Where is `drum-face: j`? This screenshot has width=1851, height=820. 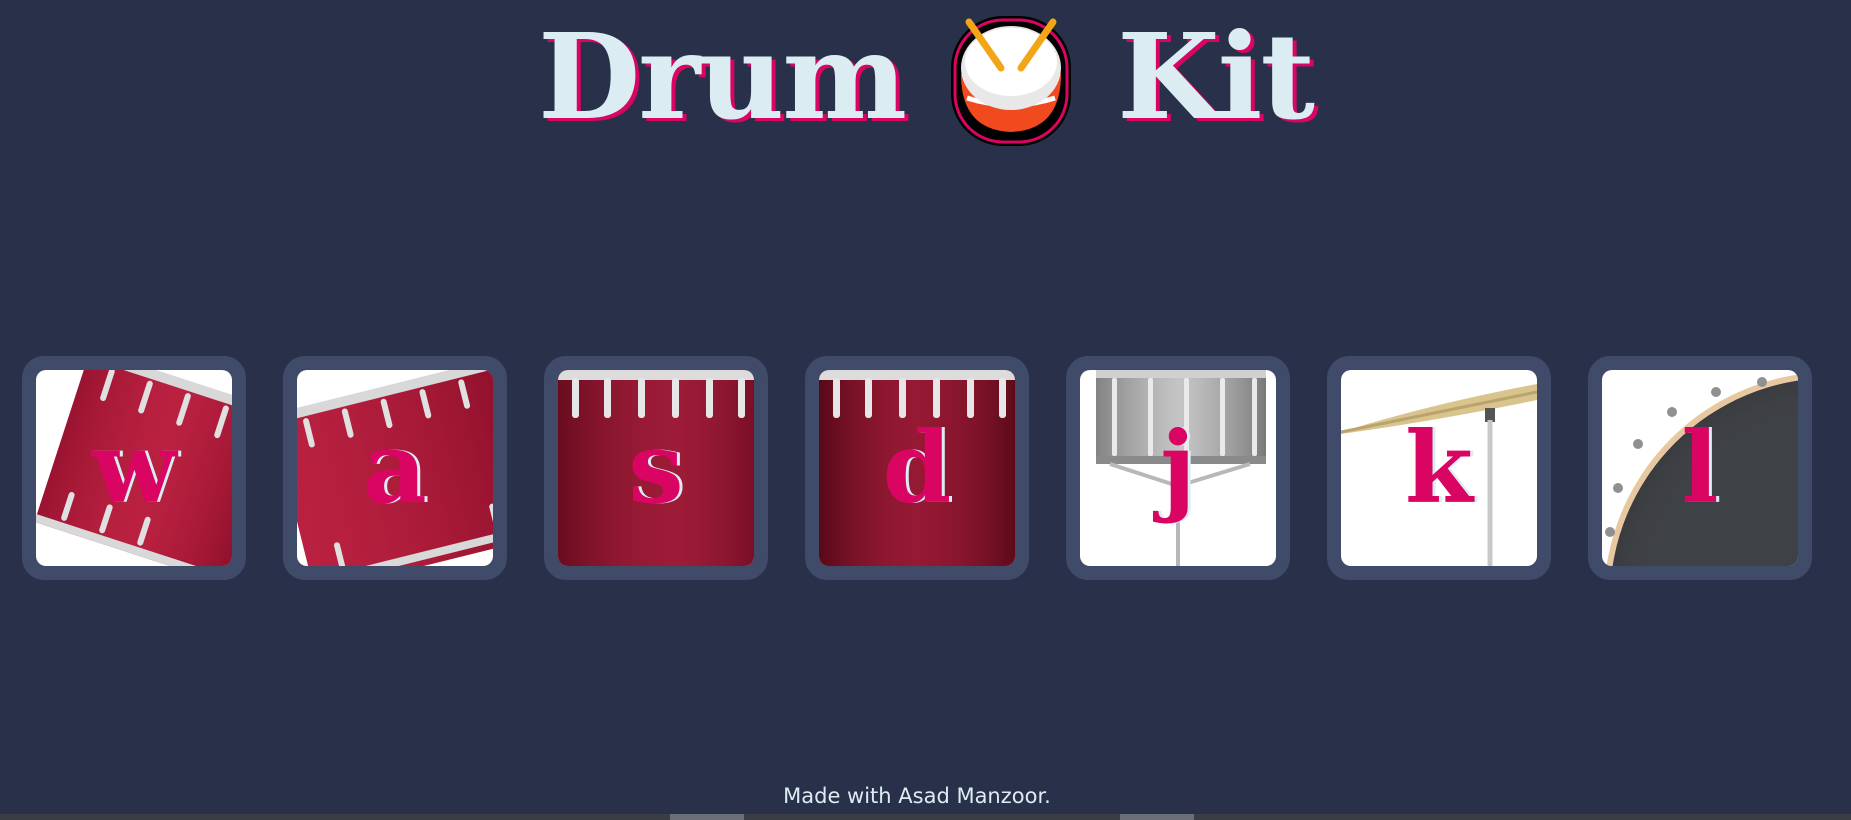 drum-face: j is located at coordinates (1178, 468).